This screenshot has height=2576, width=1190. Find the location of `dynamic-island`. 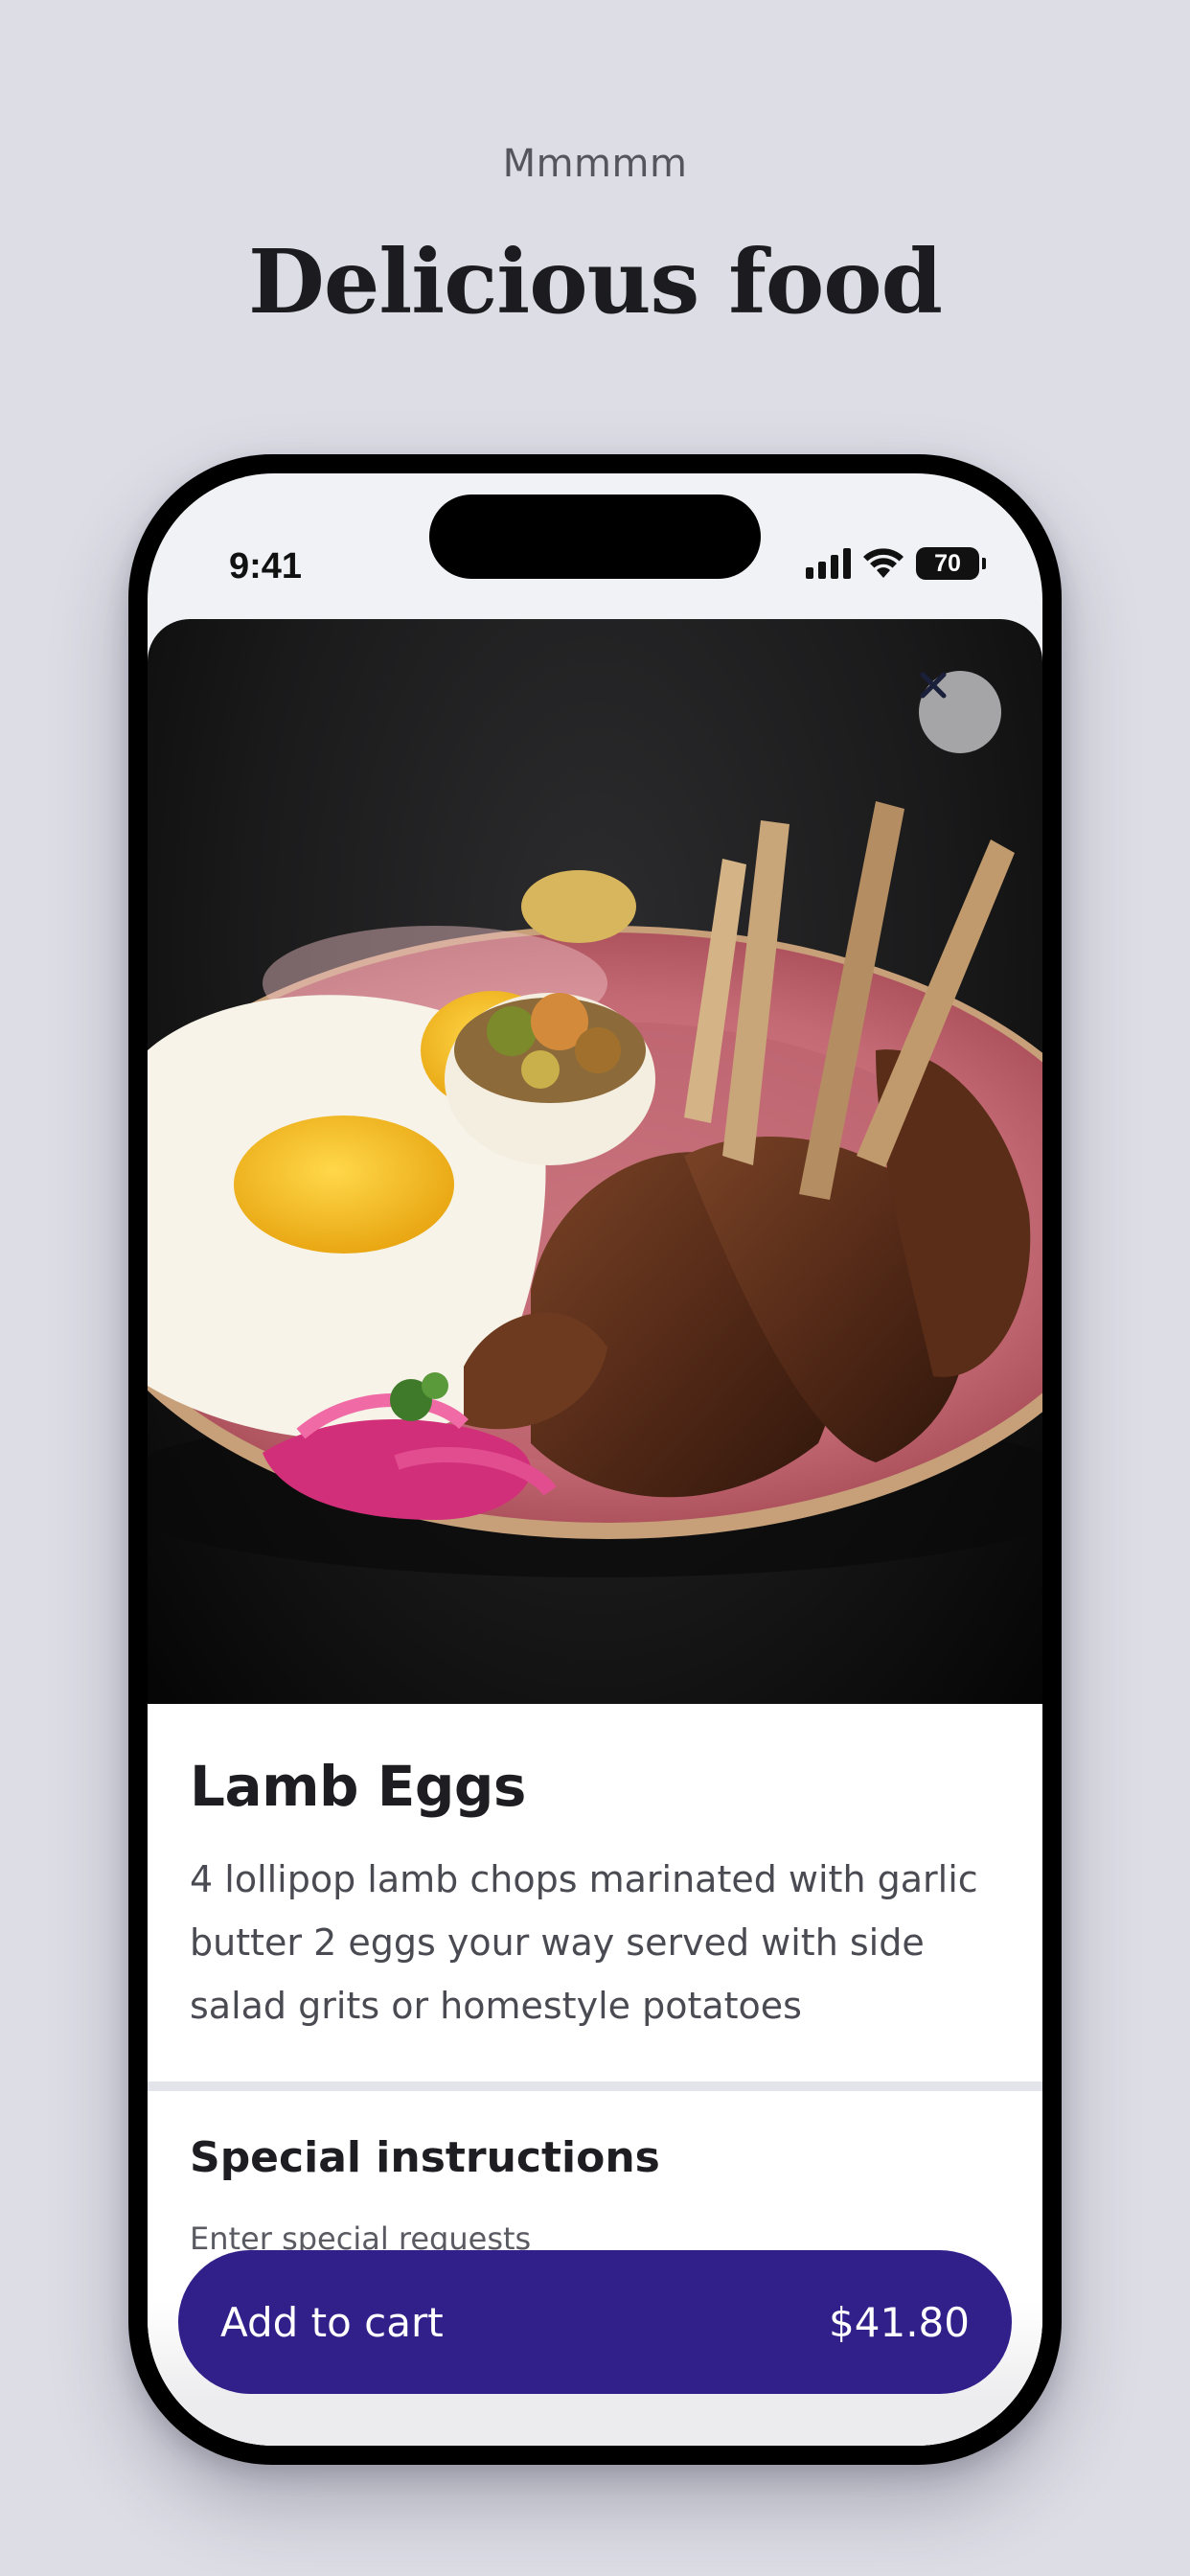

dynamic-island is located at coordinates (595, 536).